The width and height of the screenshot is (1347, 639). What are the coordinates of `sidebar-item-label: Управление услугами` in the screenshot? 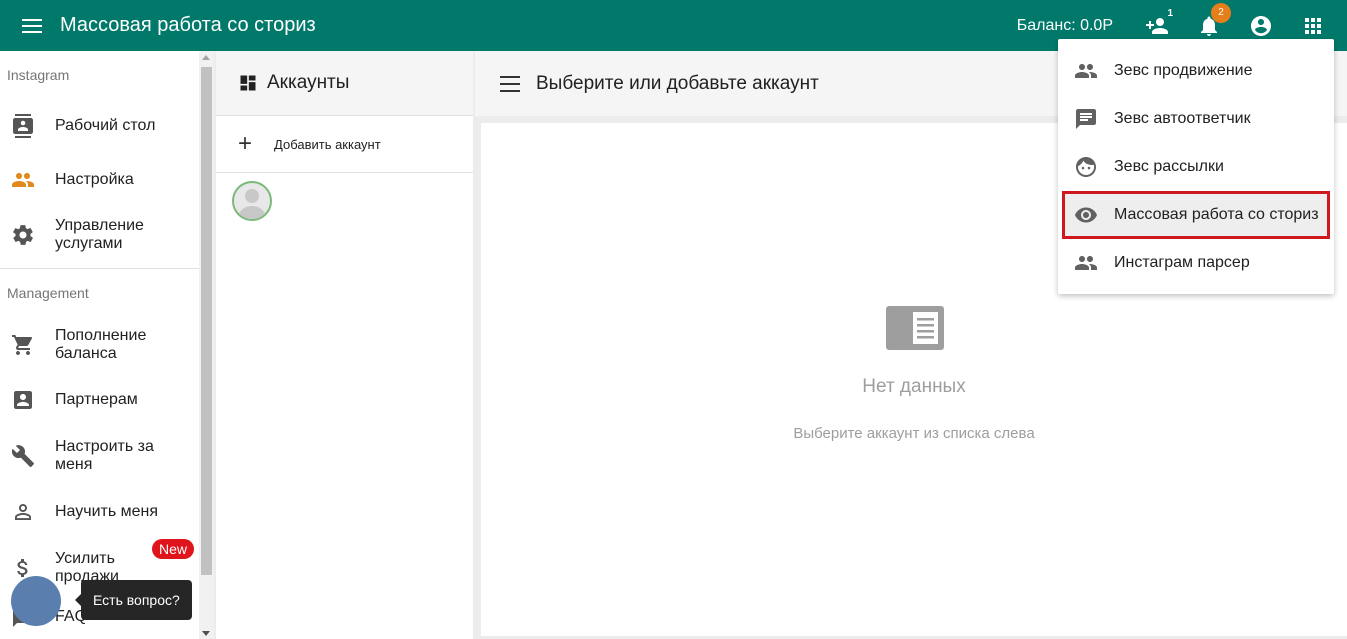 It's located at (99, 234).